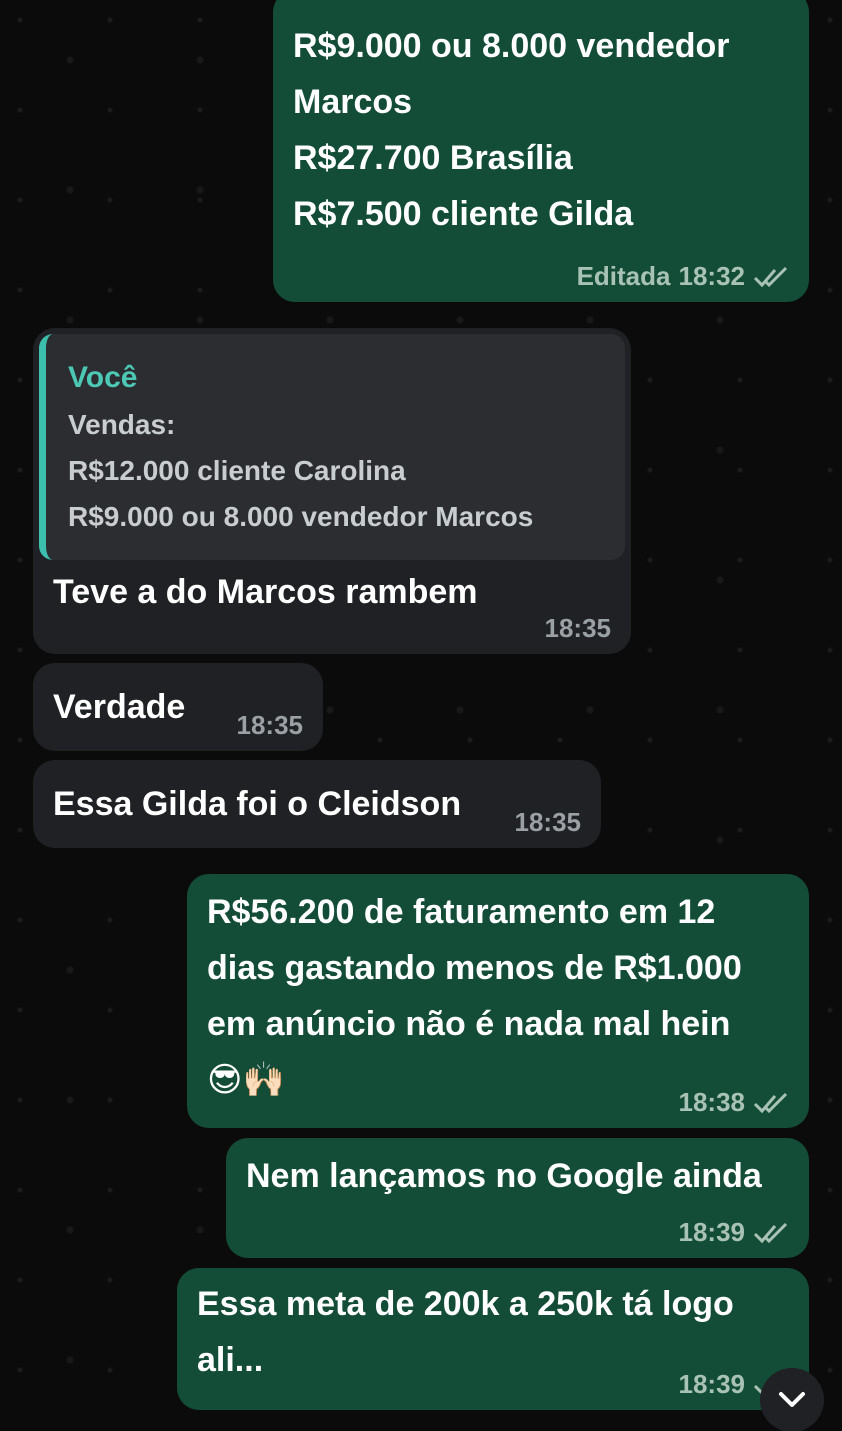 The height and width of the screenshot is (1431, 842). What do you see at coordinates (122, 424) in the screenshot?
I see `quote-line: Vendas:` at bounding box center [122, 424].